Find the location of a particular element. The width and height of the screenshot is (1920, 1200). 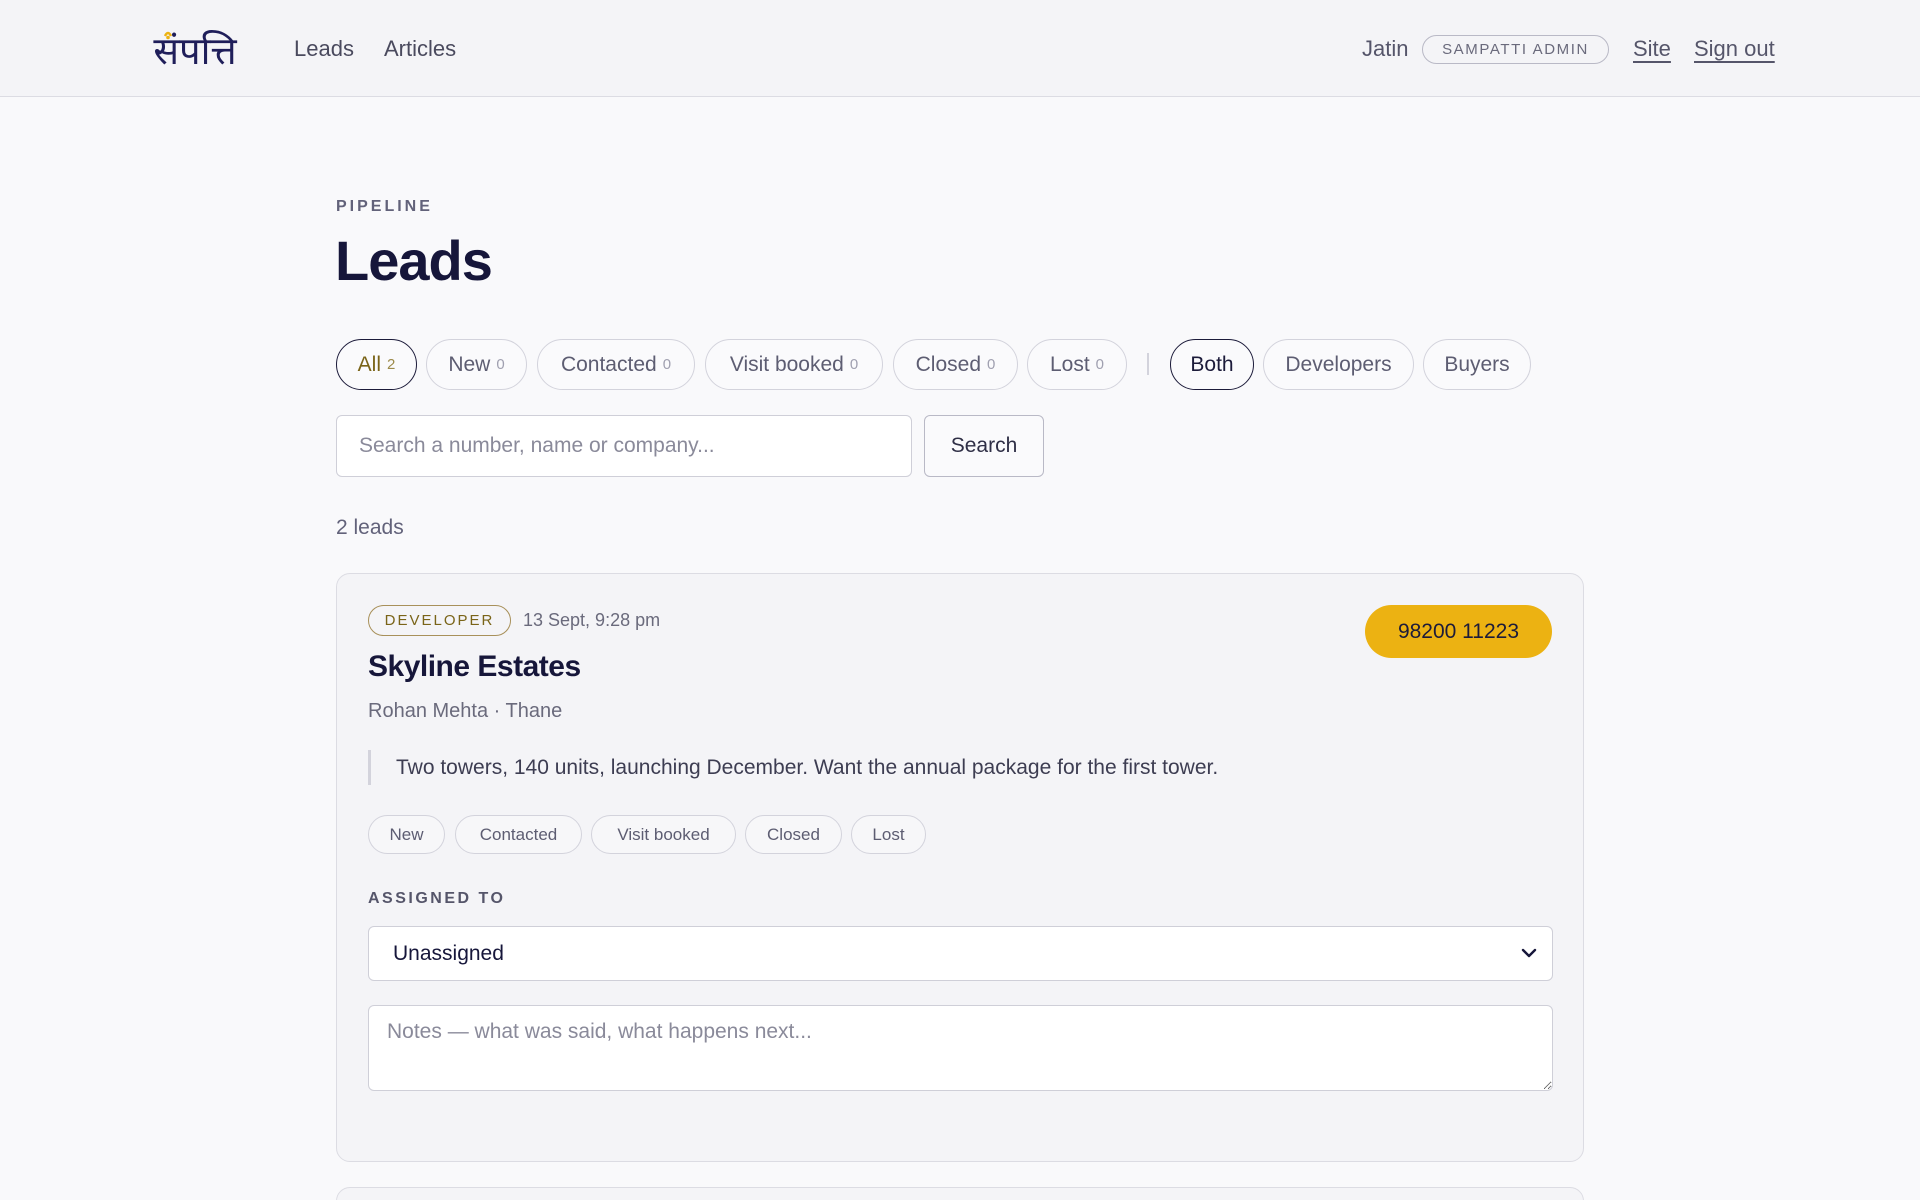

filter-all: All 2 is located at coordinates (376, 364).